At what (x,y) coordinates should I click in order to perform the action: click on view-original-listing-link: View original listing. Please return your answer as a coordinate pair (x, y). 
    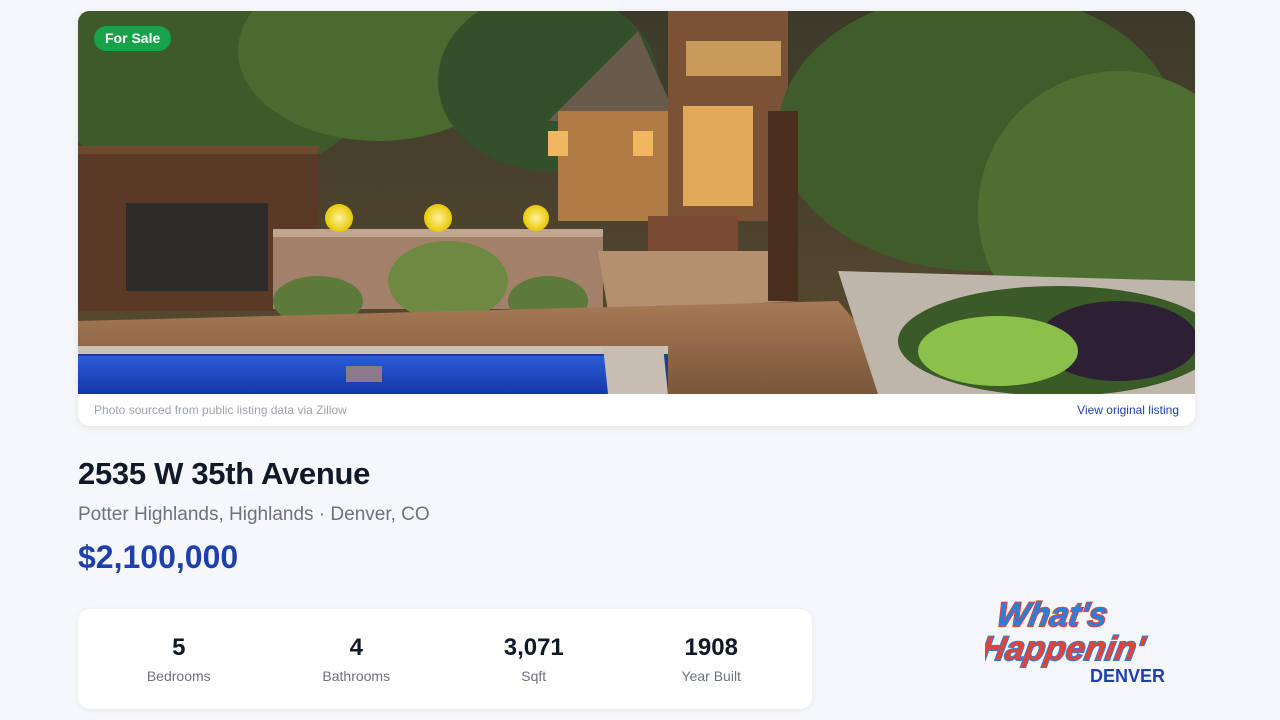
    Looking at the image, I should click on (1128, 410).